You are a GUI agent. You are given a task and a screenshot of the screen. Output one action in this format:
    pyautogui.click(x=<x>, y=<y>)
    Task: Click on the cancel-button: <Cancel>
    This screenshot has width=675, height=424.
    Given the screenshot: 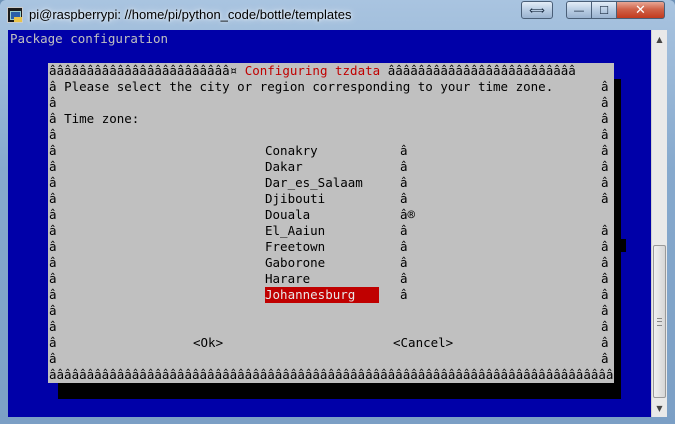 What is the action you would take?
    pyautogui.click(x=423, y=343)
    